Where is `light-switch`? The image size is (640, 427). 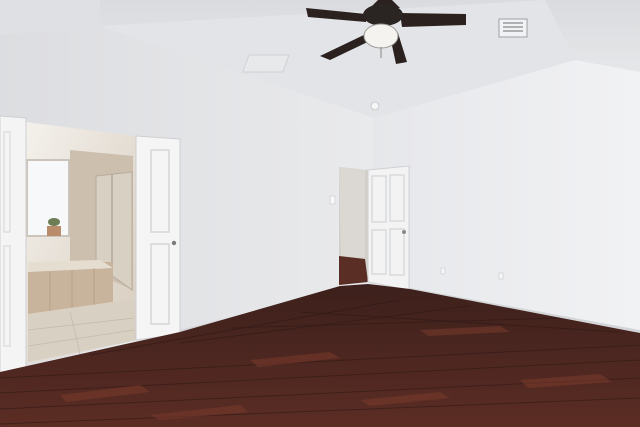 light-switch is located at coordinates (332, 200).